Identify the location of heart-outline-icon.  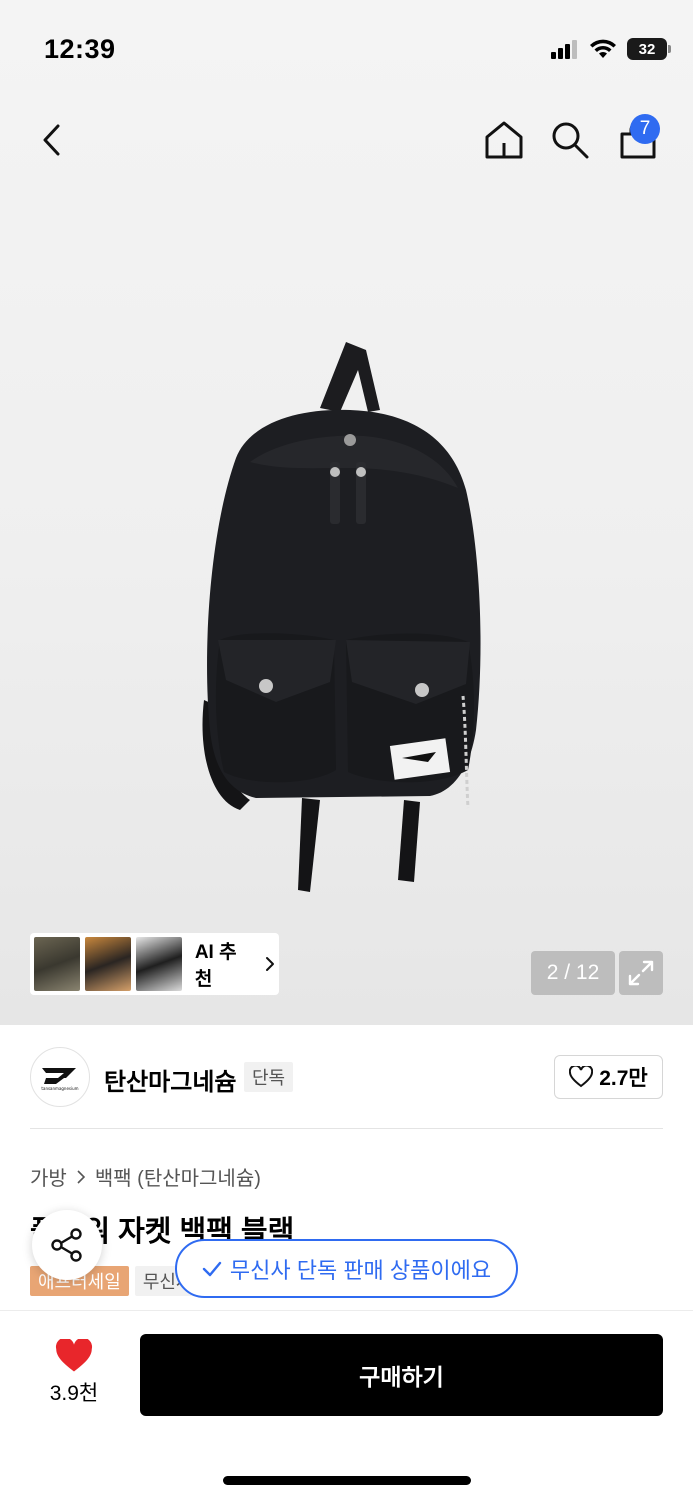
(581, 1077).